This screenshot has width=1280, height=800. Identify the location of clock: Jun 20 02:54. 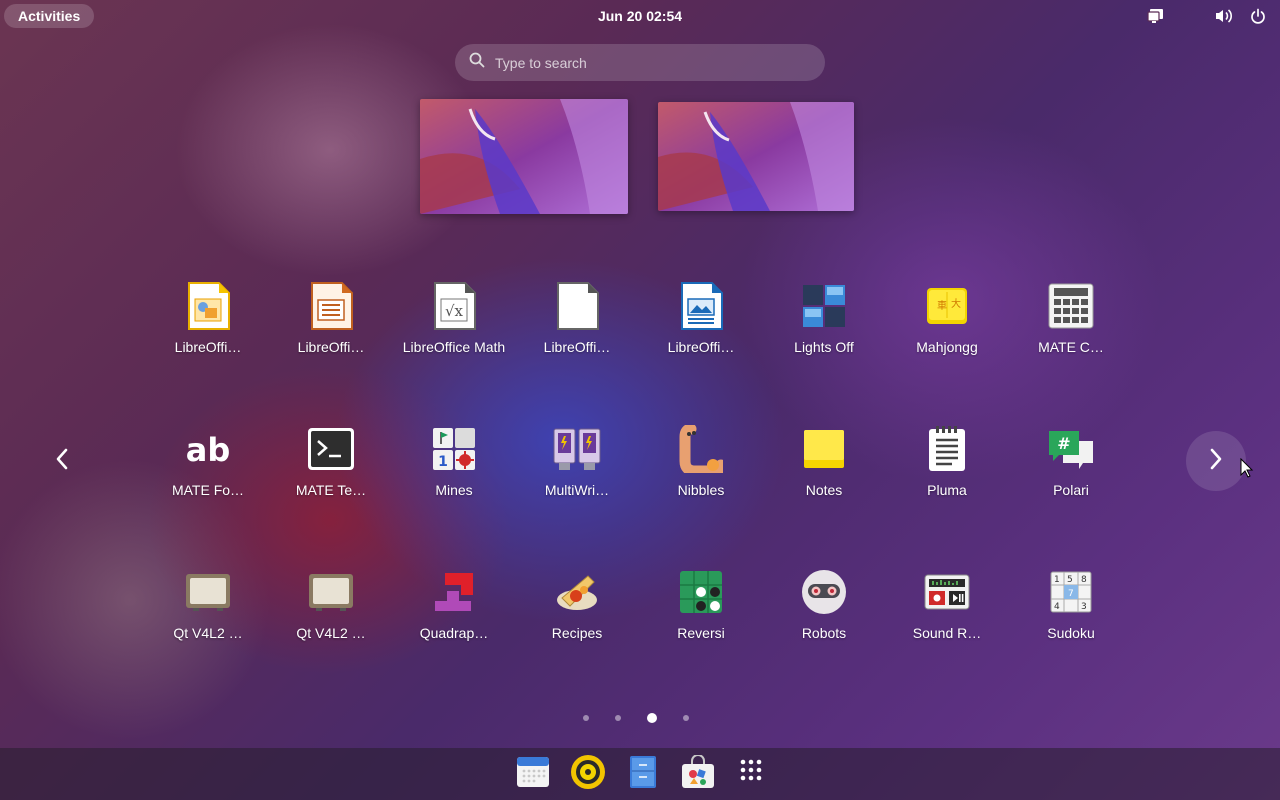
(640, 16).